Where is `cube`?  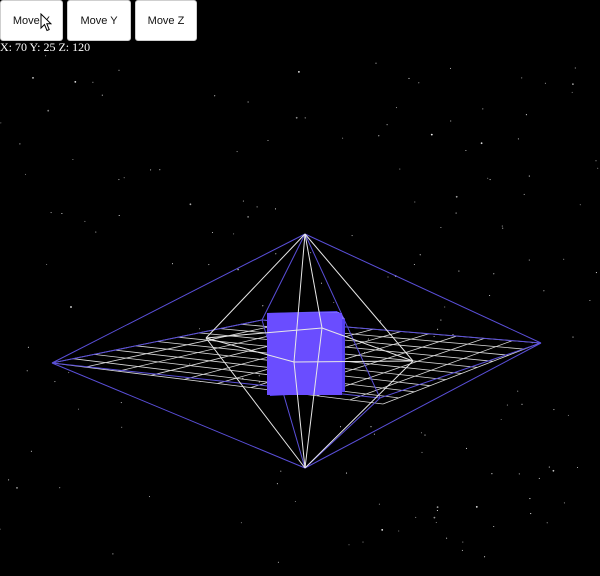 cube is located at coordinates (306, 353).